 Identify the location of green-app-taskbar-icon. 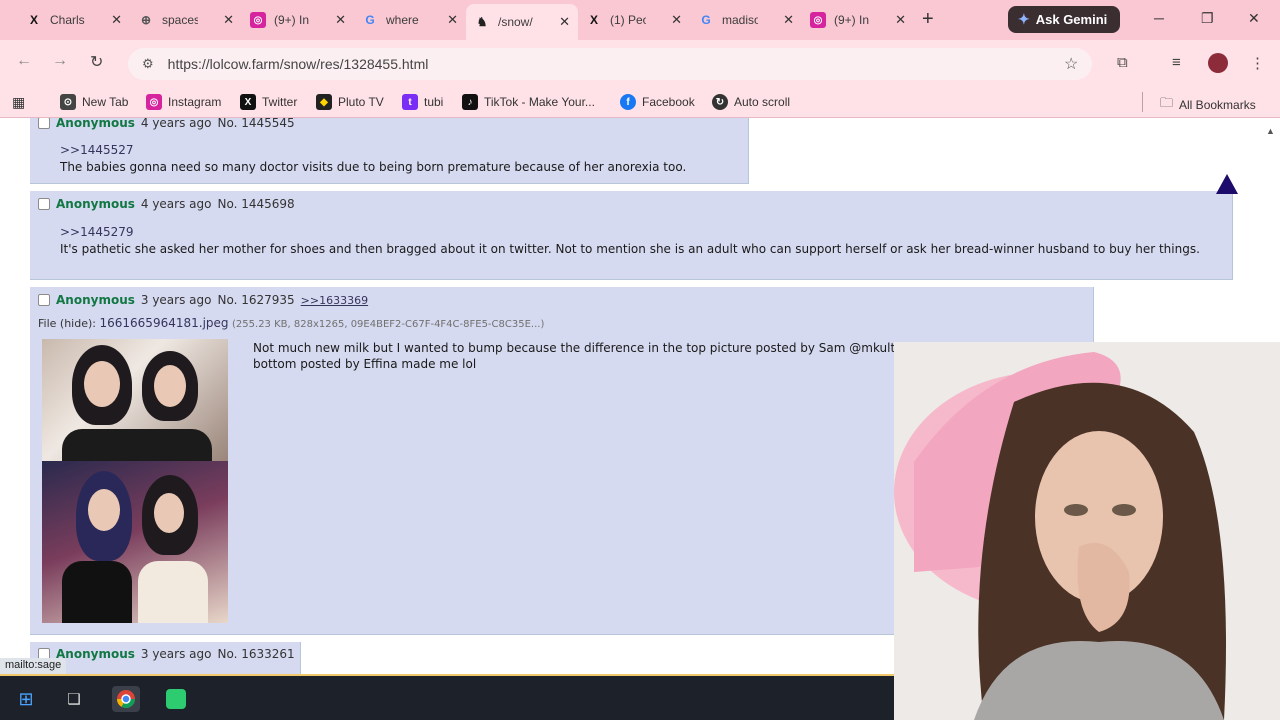
(176, 699).